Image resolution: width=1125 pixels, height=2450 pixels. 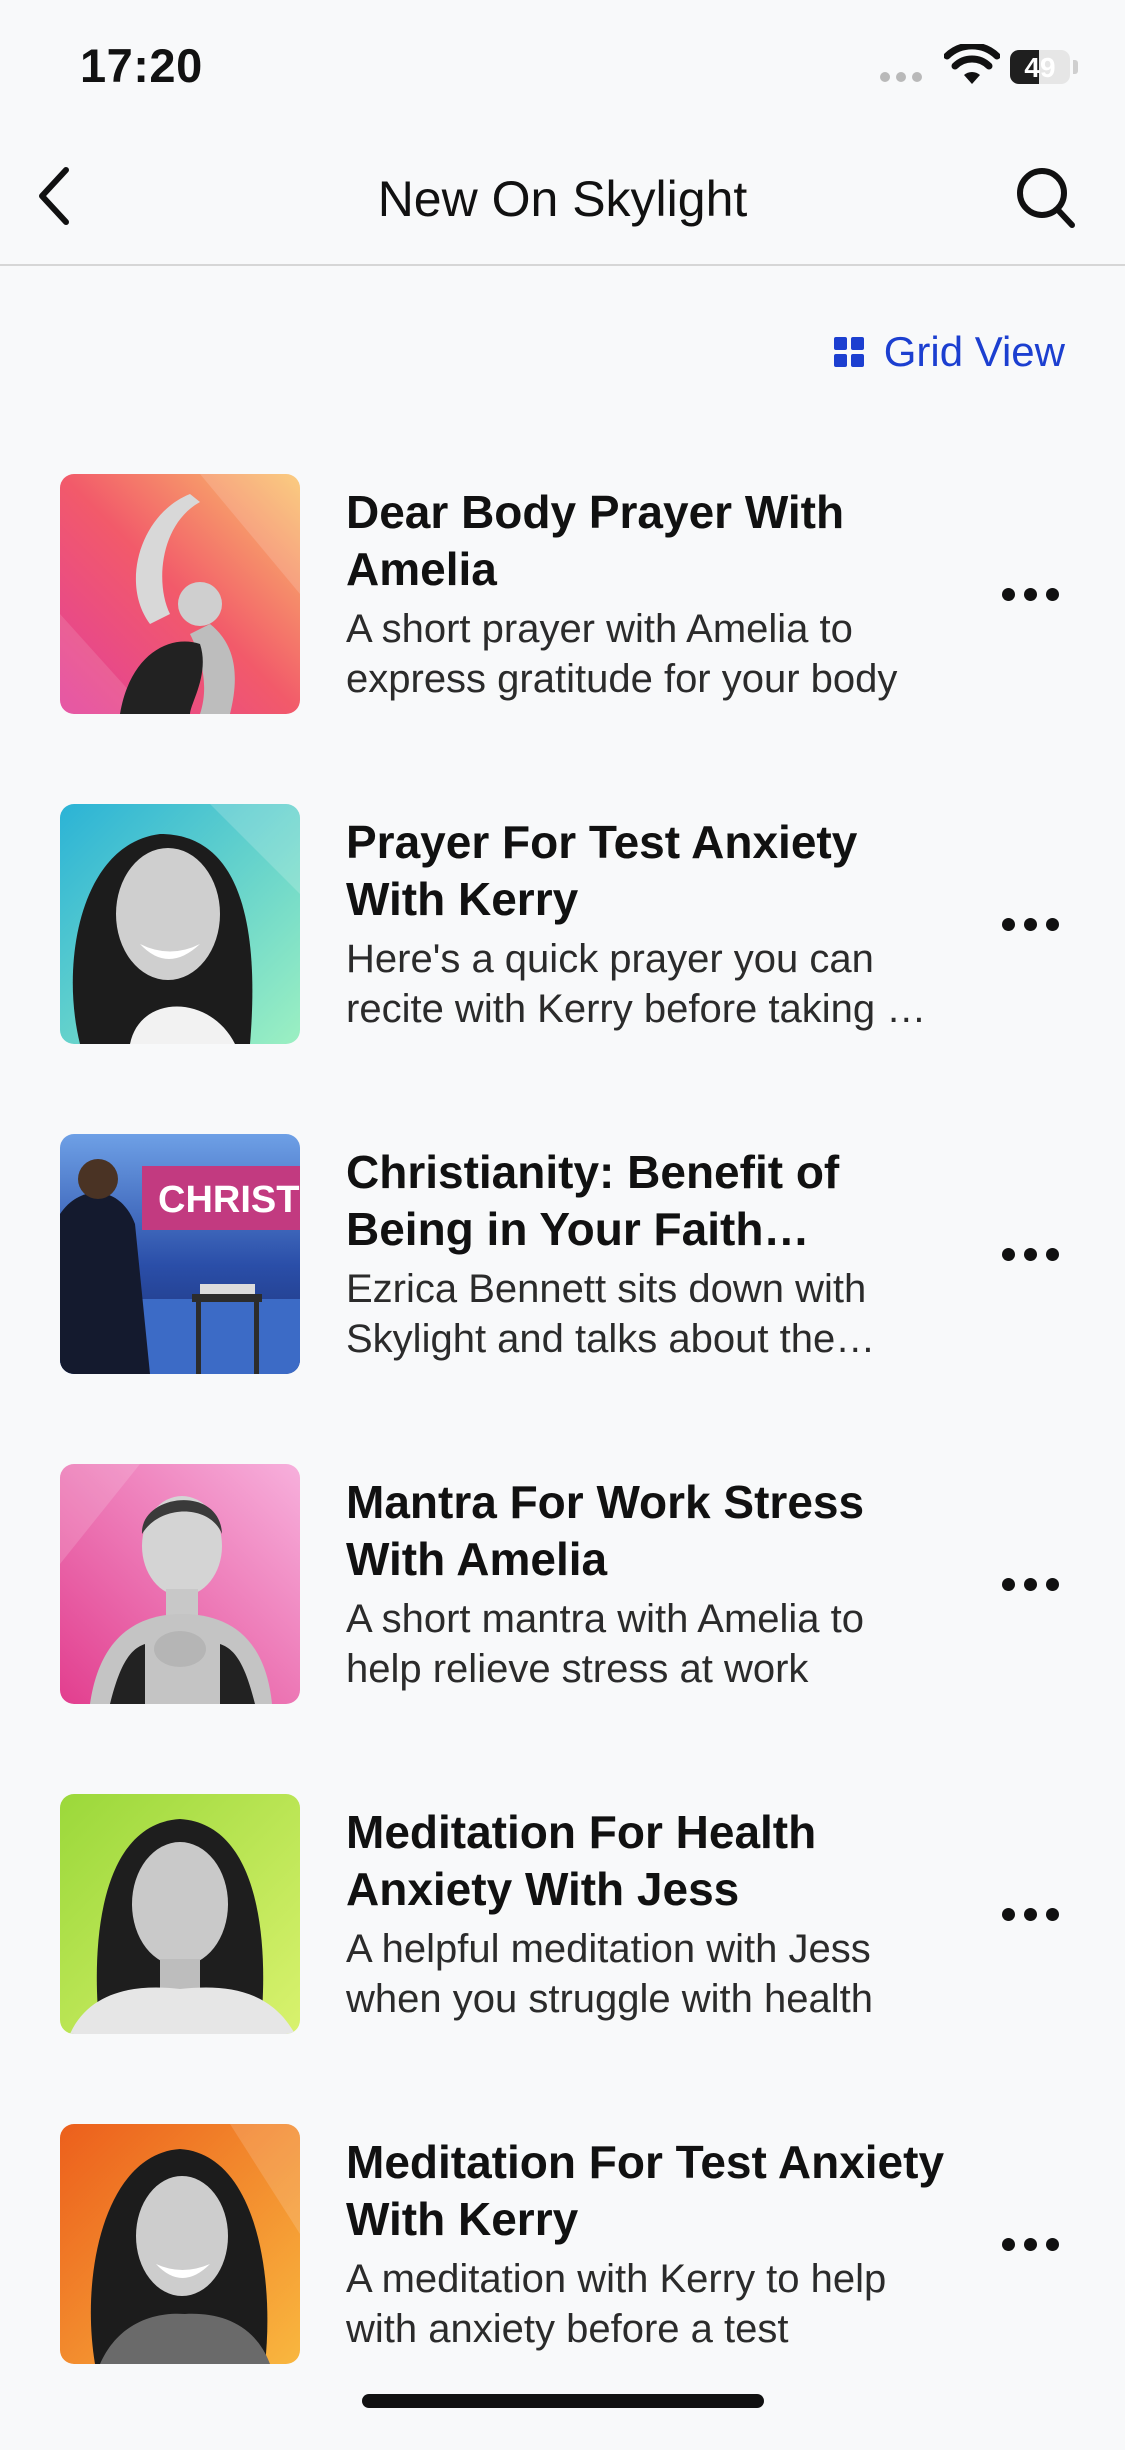 What do you see at coordinates (645, 2190) in the screenshot?
I see `item-title: Meditation For Test Anxiety With Kerry` at bounding box center [645, 2190].